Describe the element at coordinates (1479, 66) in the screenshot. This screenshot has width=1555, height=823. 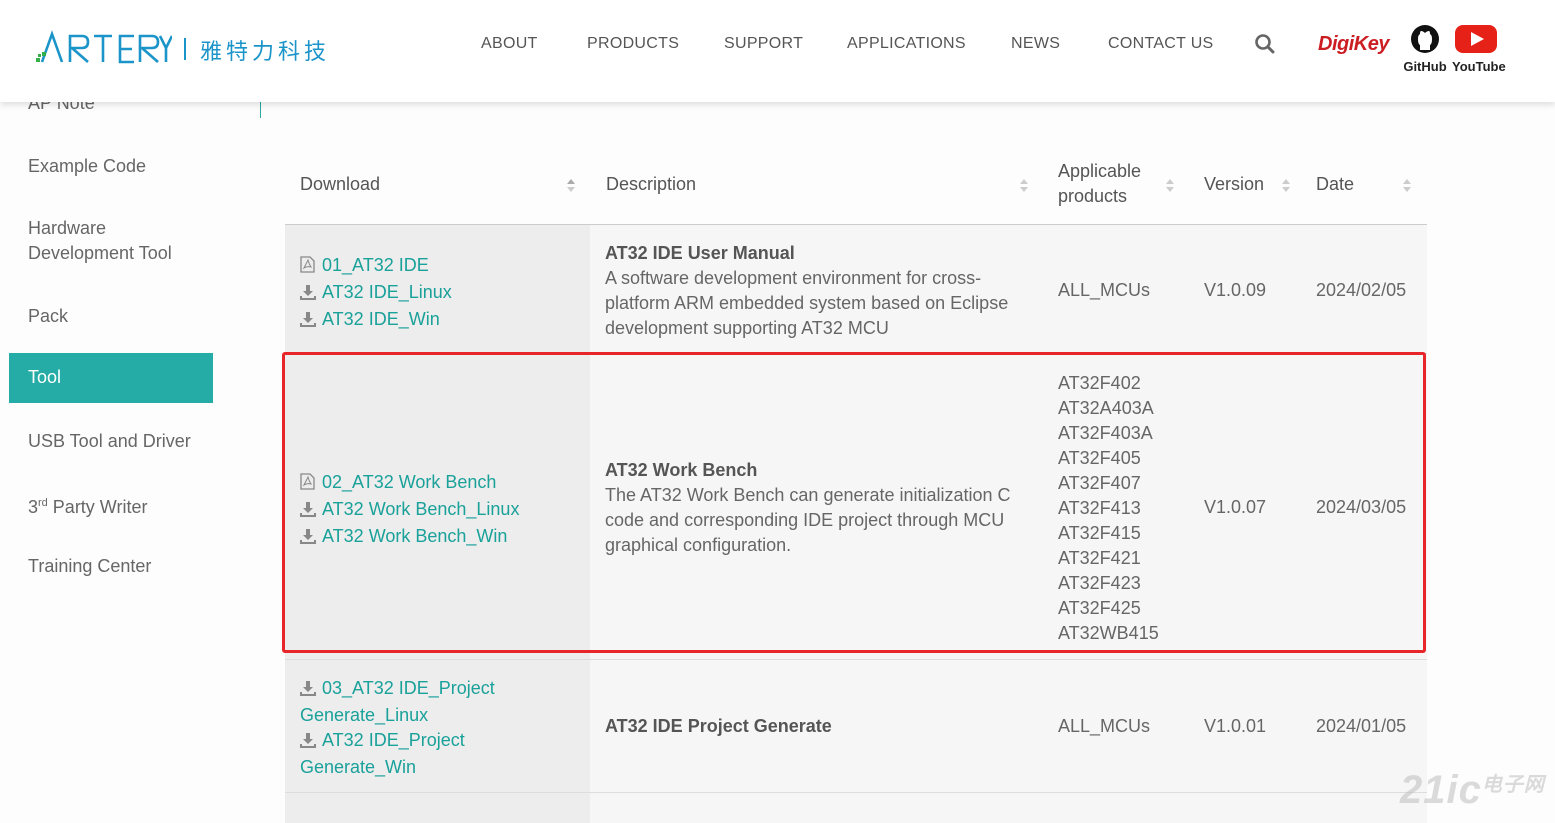
I see `youtube-label: YouTube` at that location.